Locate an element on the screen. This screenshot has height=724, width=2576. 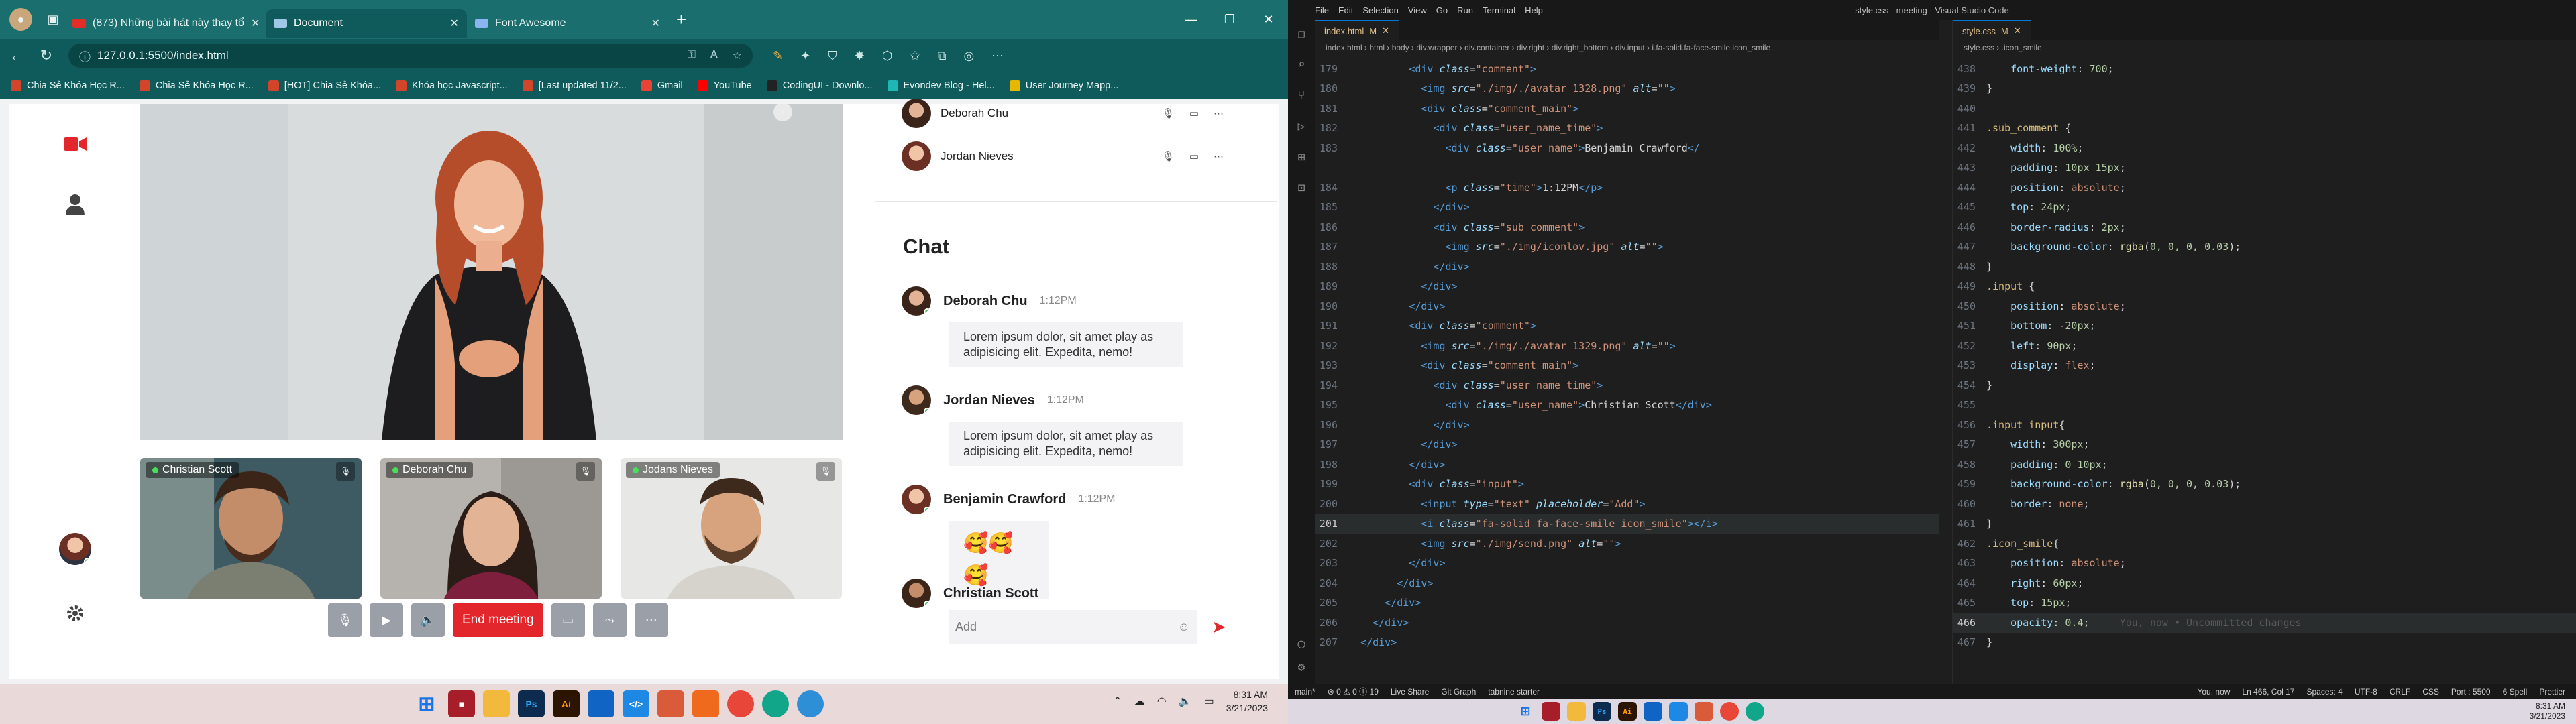
account-icon: ◯ is located at coordinates (1301, 645).